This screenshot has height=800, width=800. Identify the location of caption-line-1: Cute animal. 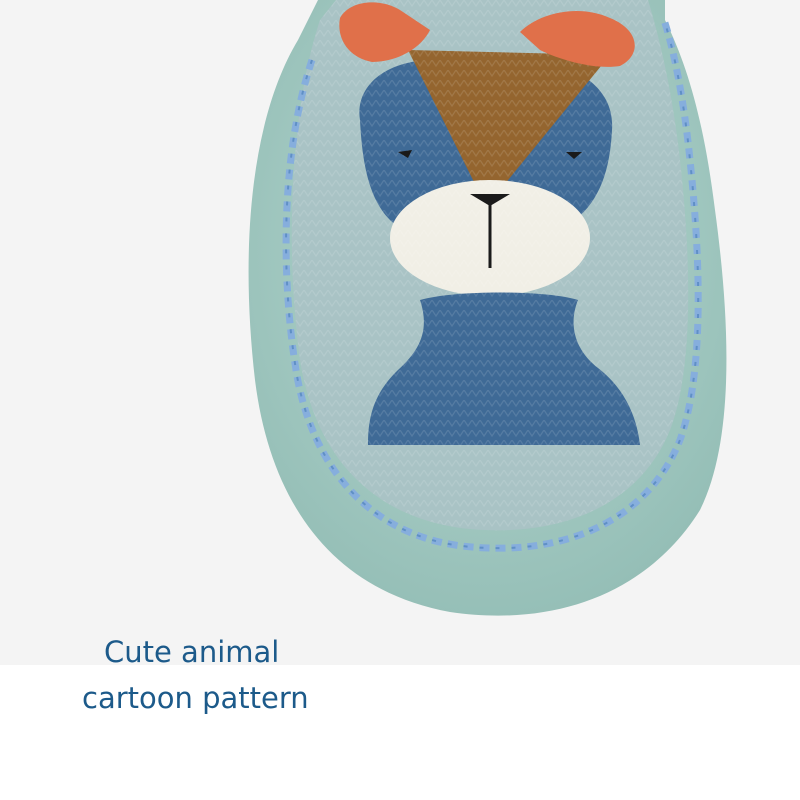
(192, 652).